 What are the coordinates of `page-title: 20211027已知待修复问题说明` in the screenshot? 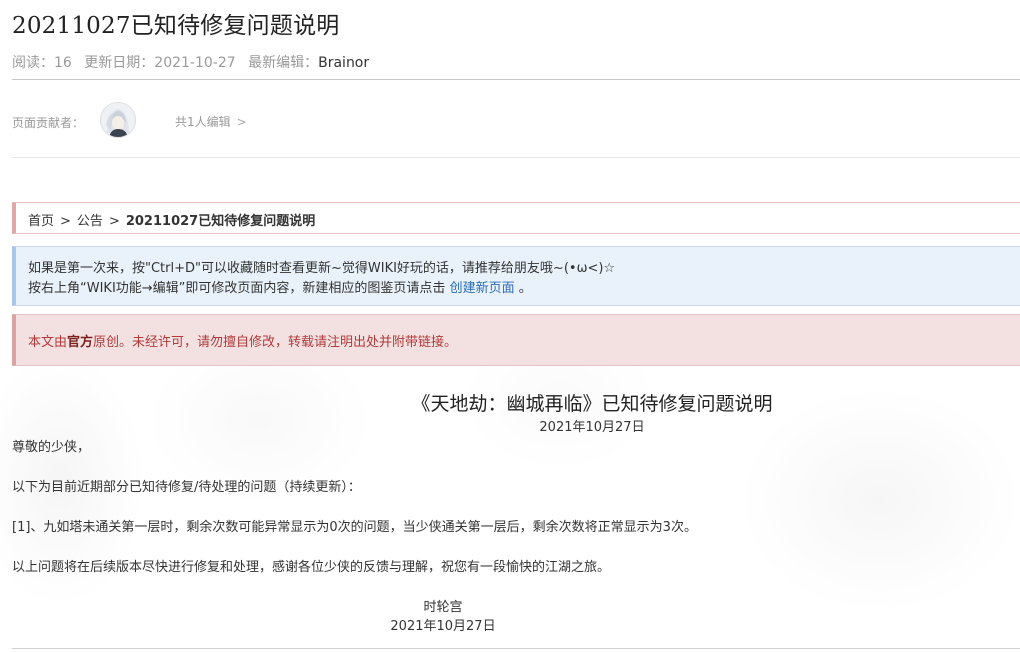 It's located at (176, 26).